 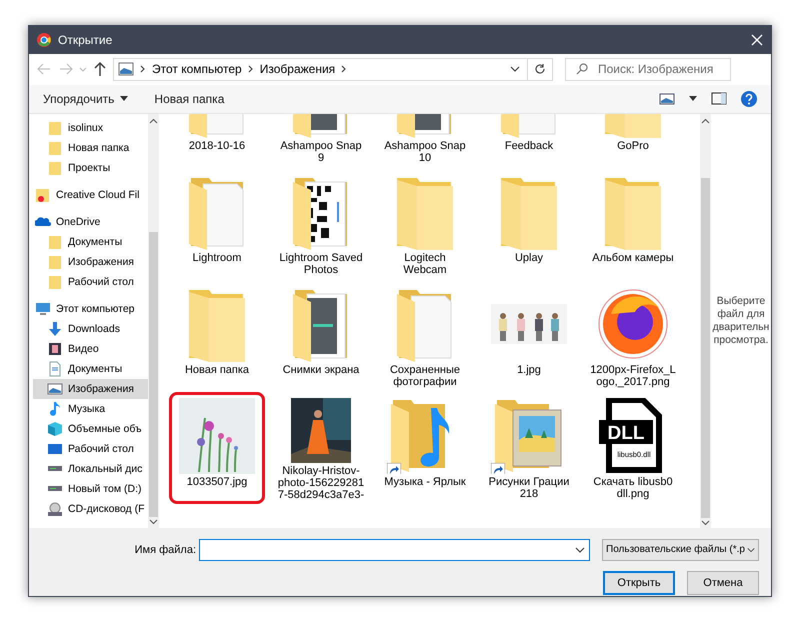 What do you see at coordinates (639, 582) in the screenshot?
I see `open-button: Открыть` at bounding box center [639, 582].